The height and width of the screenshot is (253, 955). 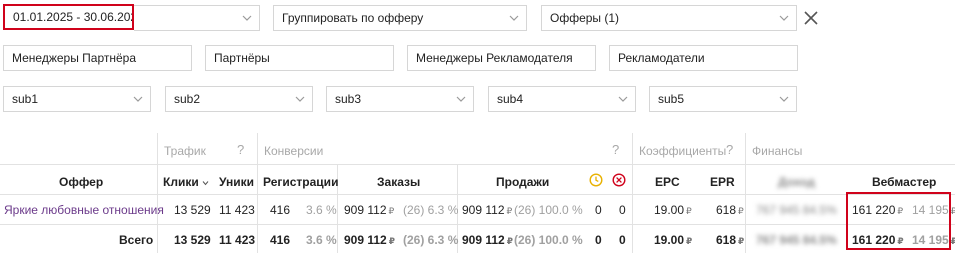 I want to click on col-webmaster: Вебмастер, so click(x=904, y=182).